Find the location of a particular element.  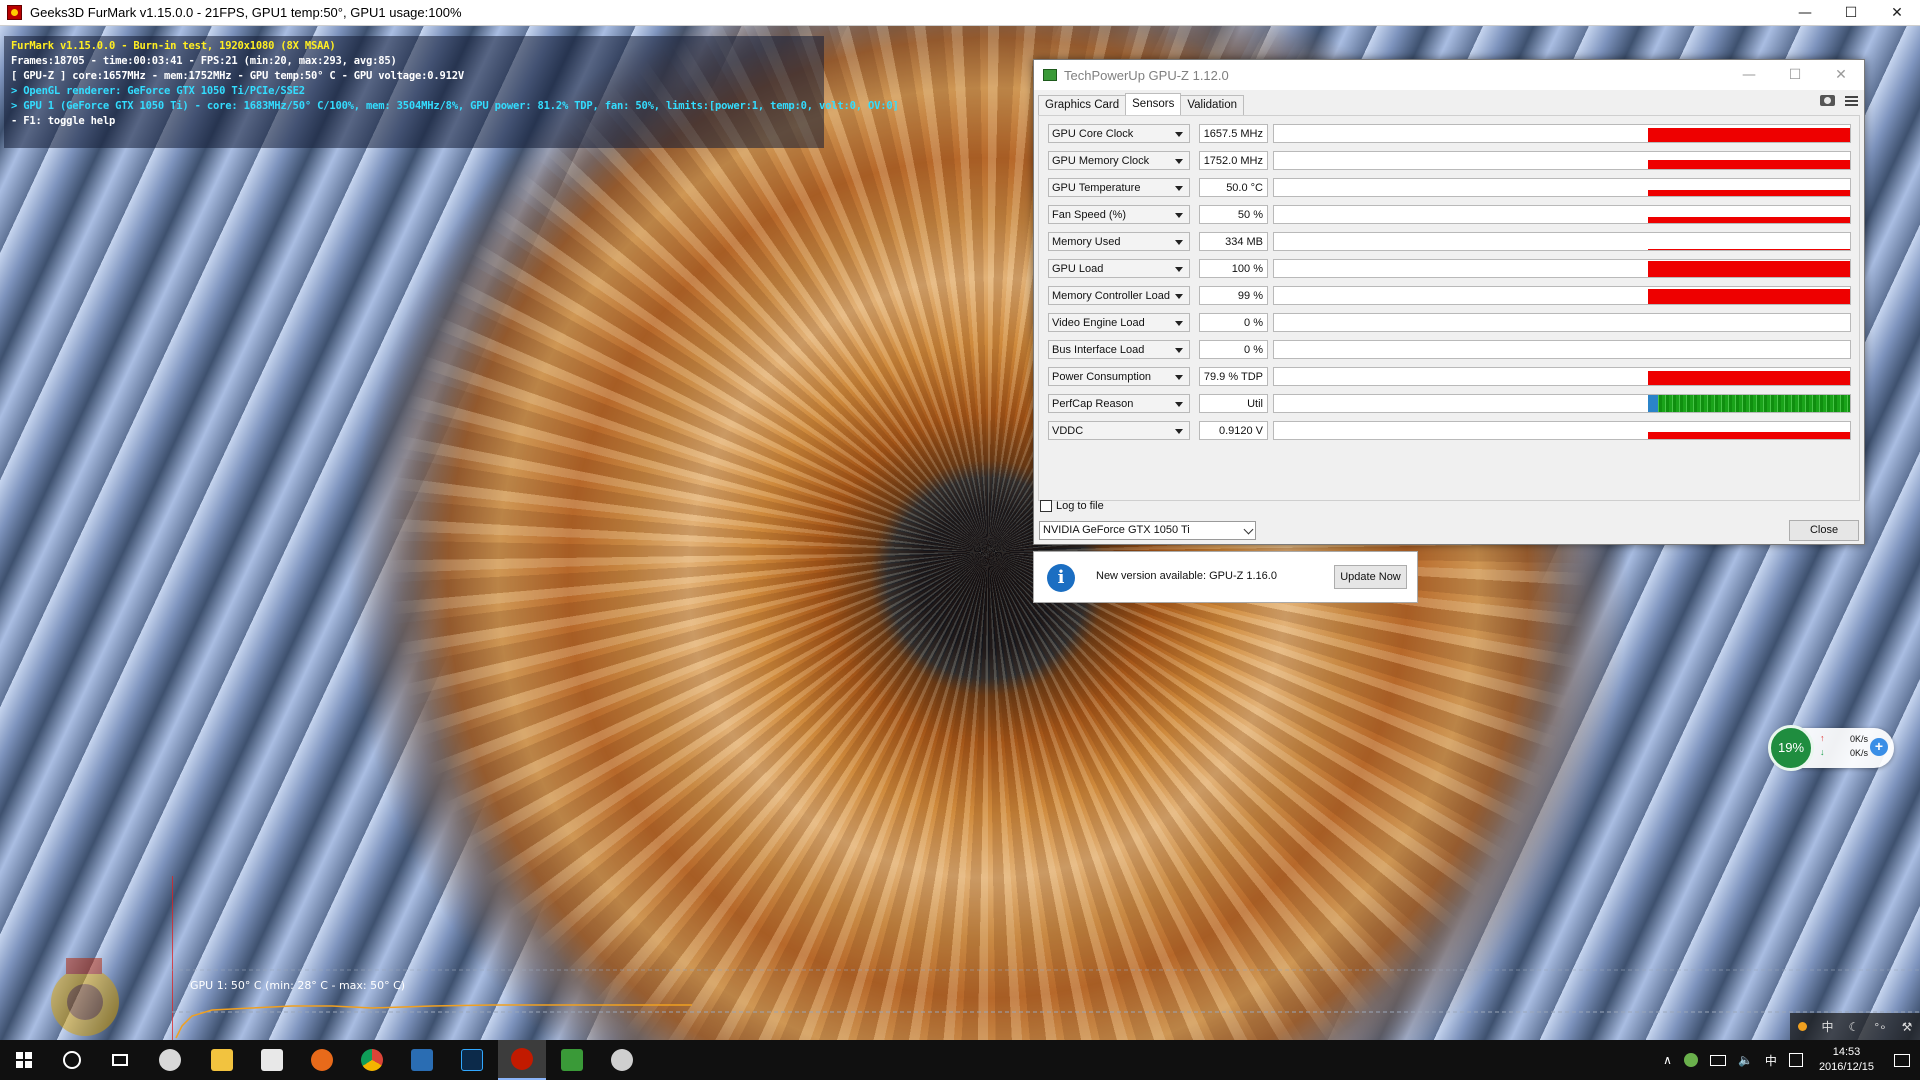

sensor-name-dropdown: PerfCap Reason is located at coordinates (1119, 403).